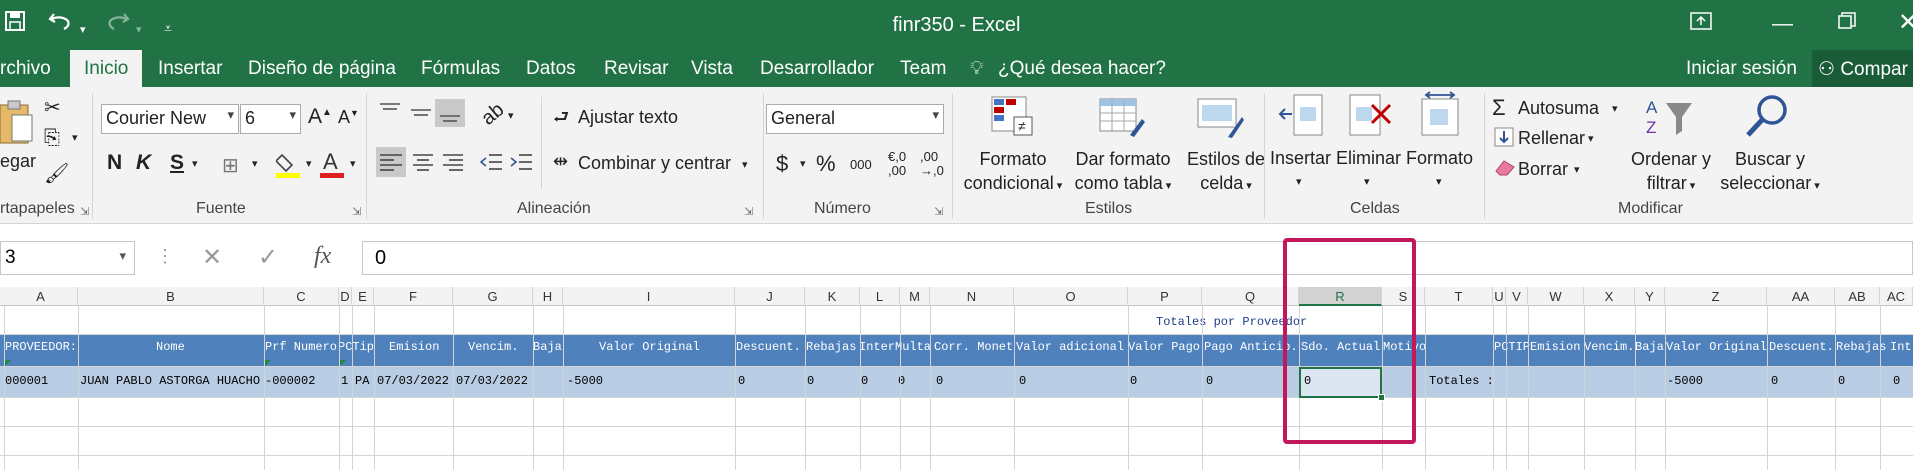 The image size is (1913, 470). I want to click on insert-cells-icon, so click(1302, 118).